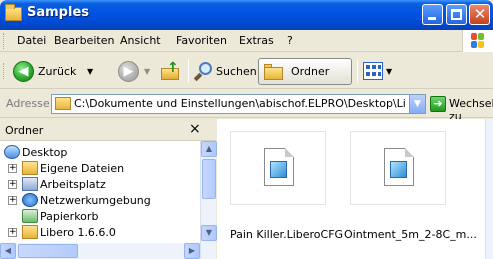  Describe the element at coordinates (45, 152) in the screenshot. I see `tree-item-label: Desktop` at that location.